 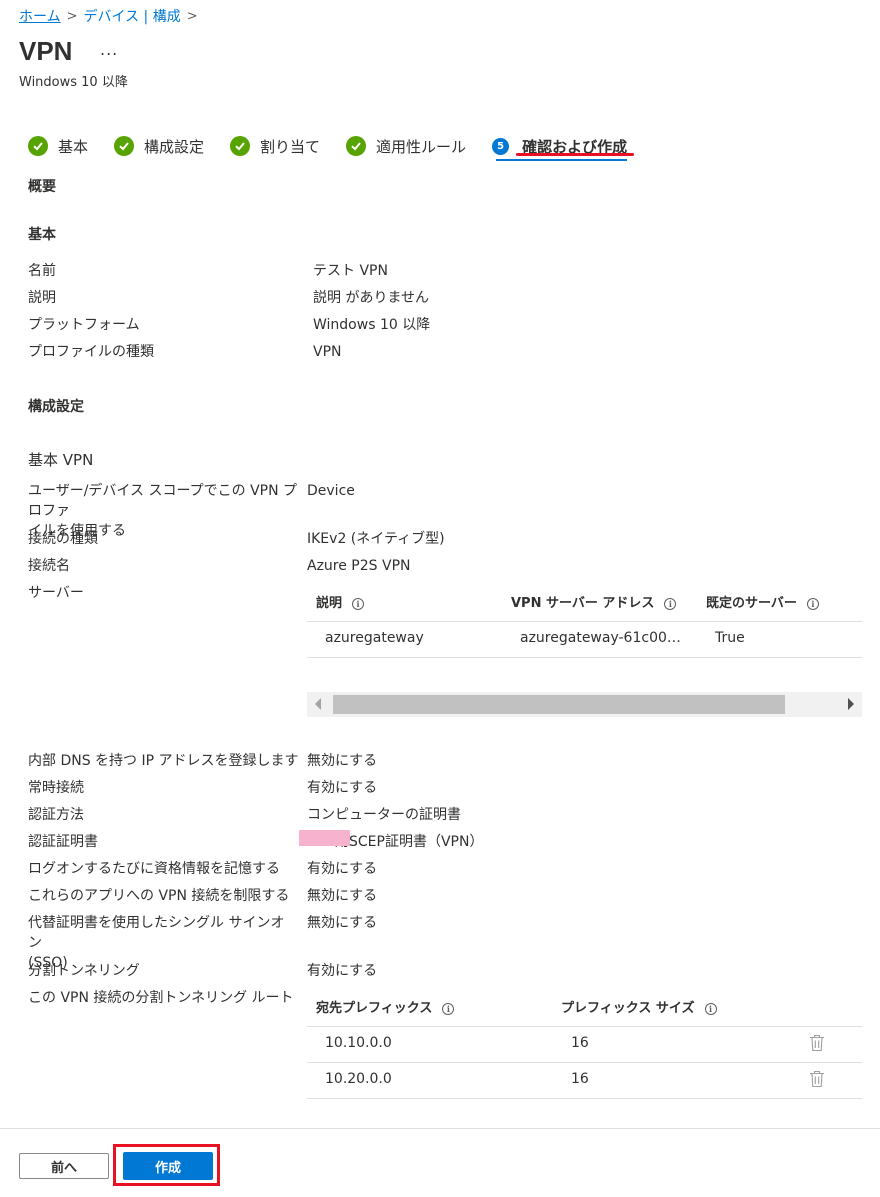 I want to click on breadcrumb-home-link: ホーム, so click(x=40, y=16).